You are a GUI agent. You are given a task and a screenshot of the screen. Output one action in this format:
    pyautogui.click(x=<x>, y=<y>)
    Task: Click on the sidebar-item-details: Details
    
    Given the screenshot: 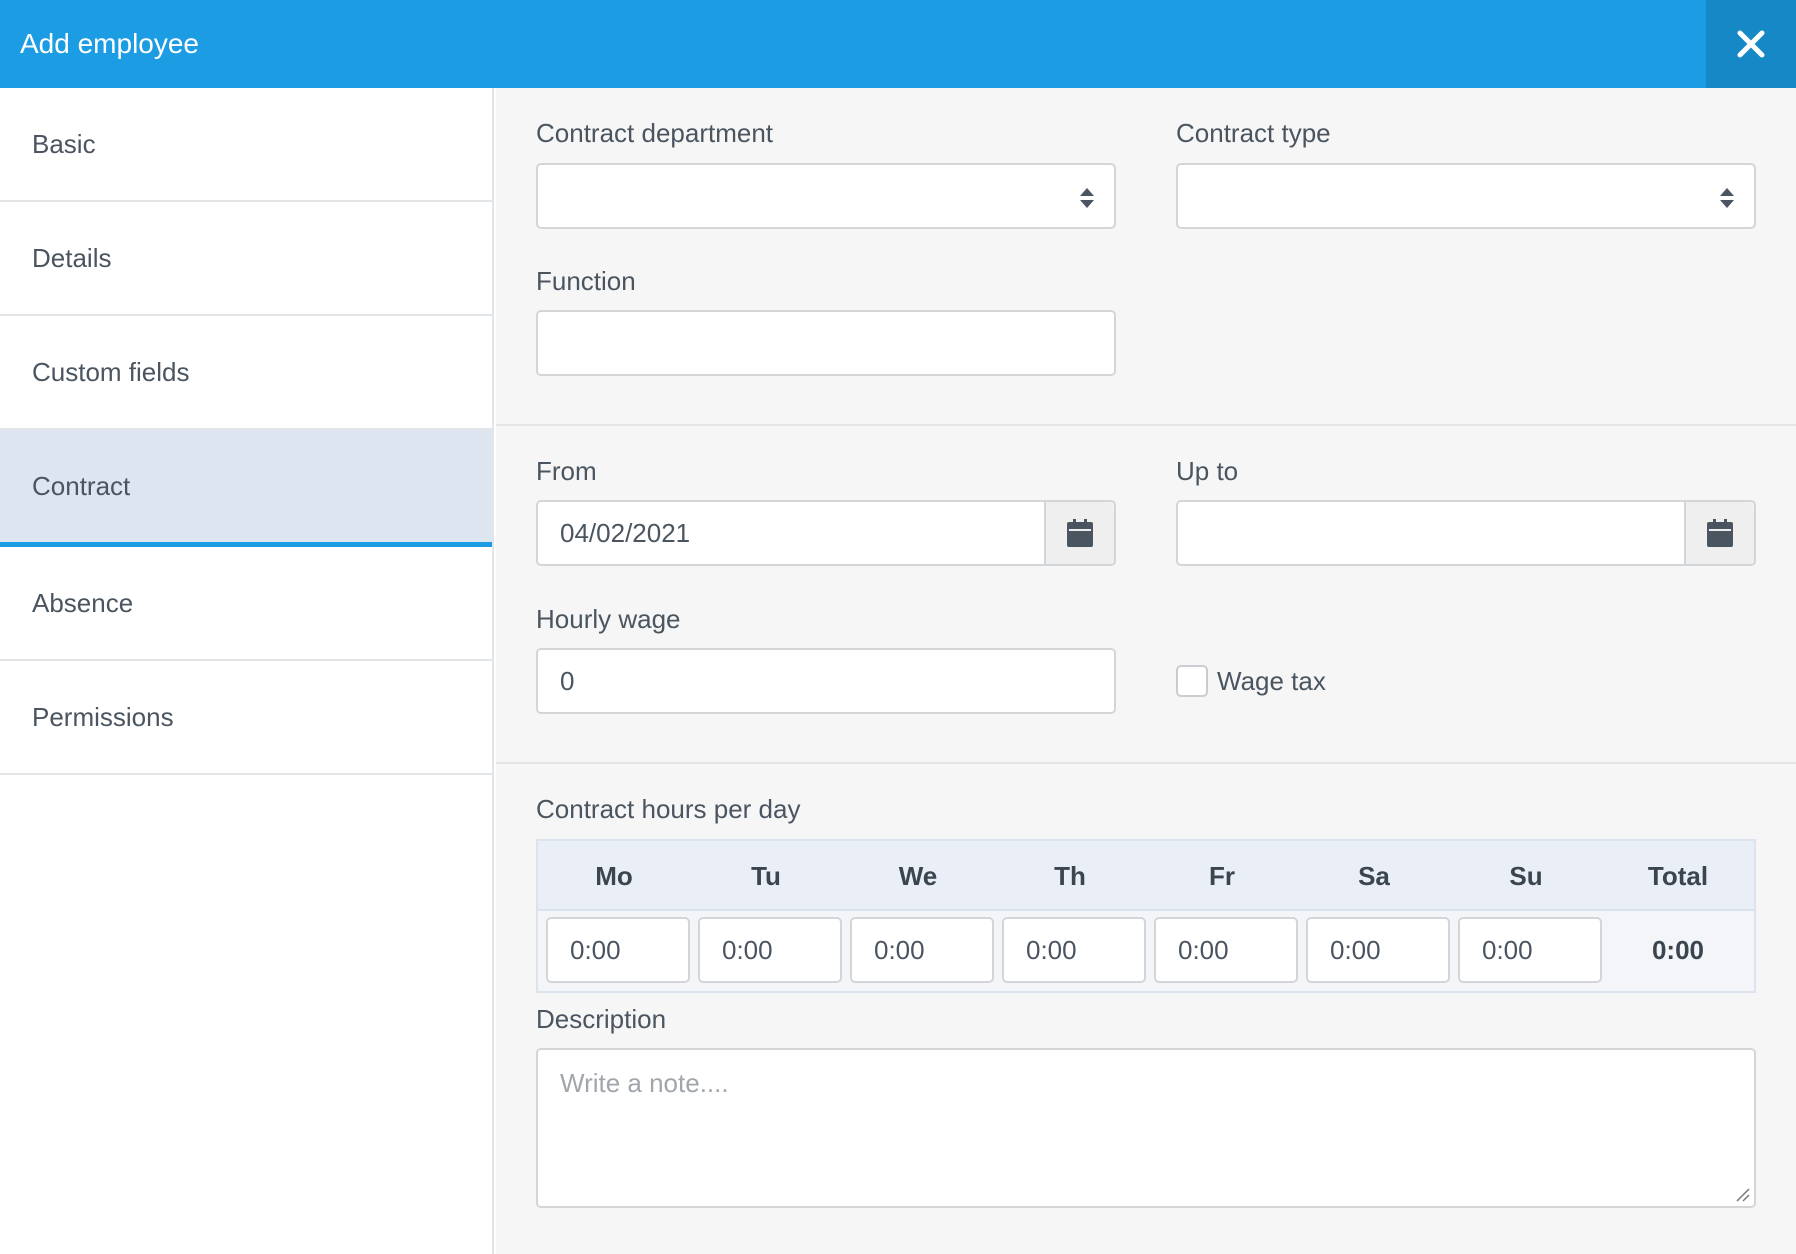 What is the action you would take?
    pyautogui.click(x=246, y=259)
    